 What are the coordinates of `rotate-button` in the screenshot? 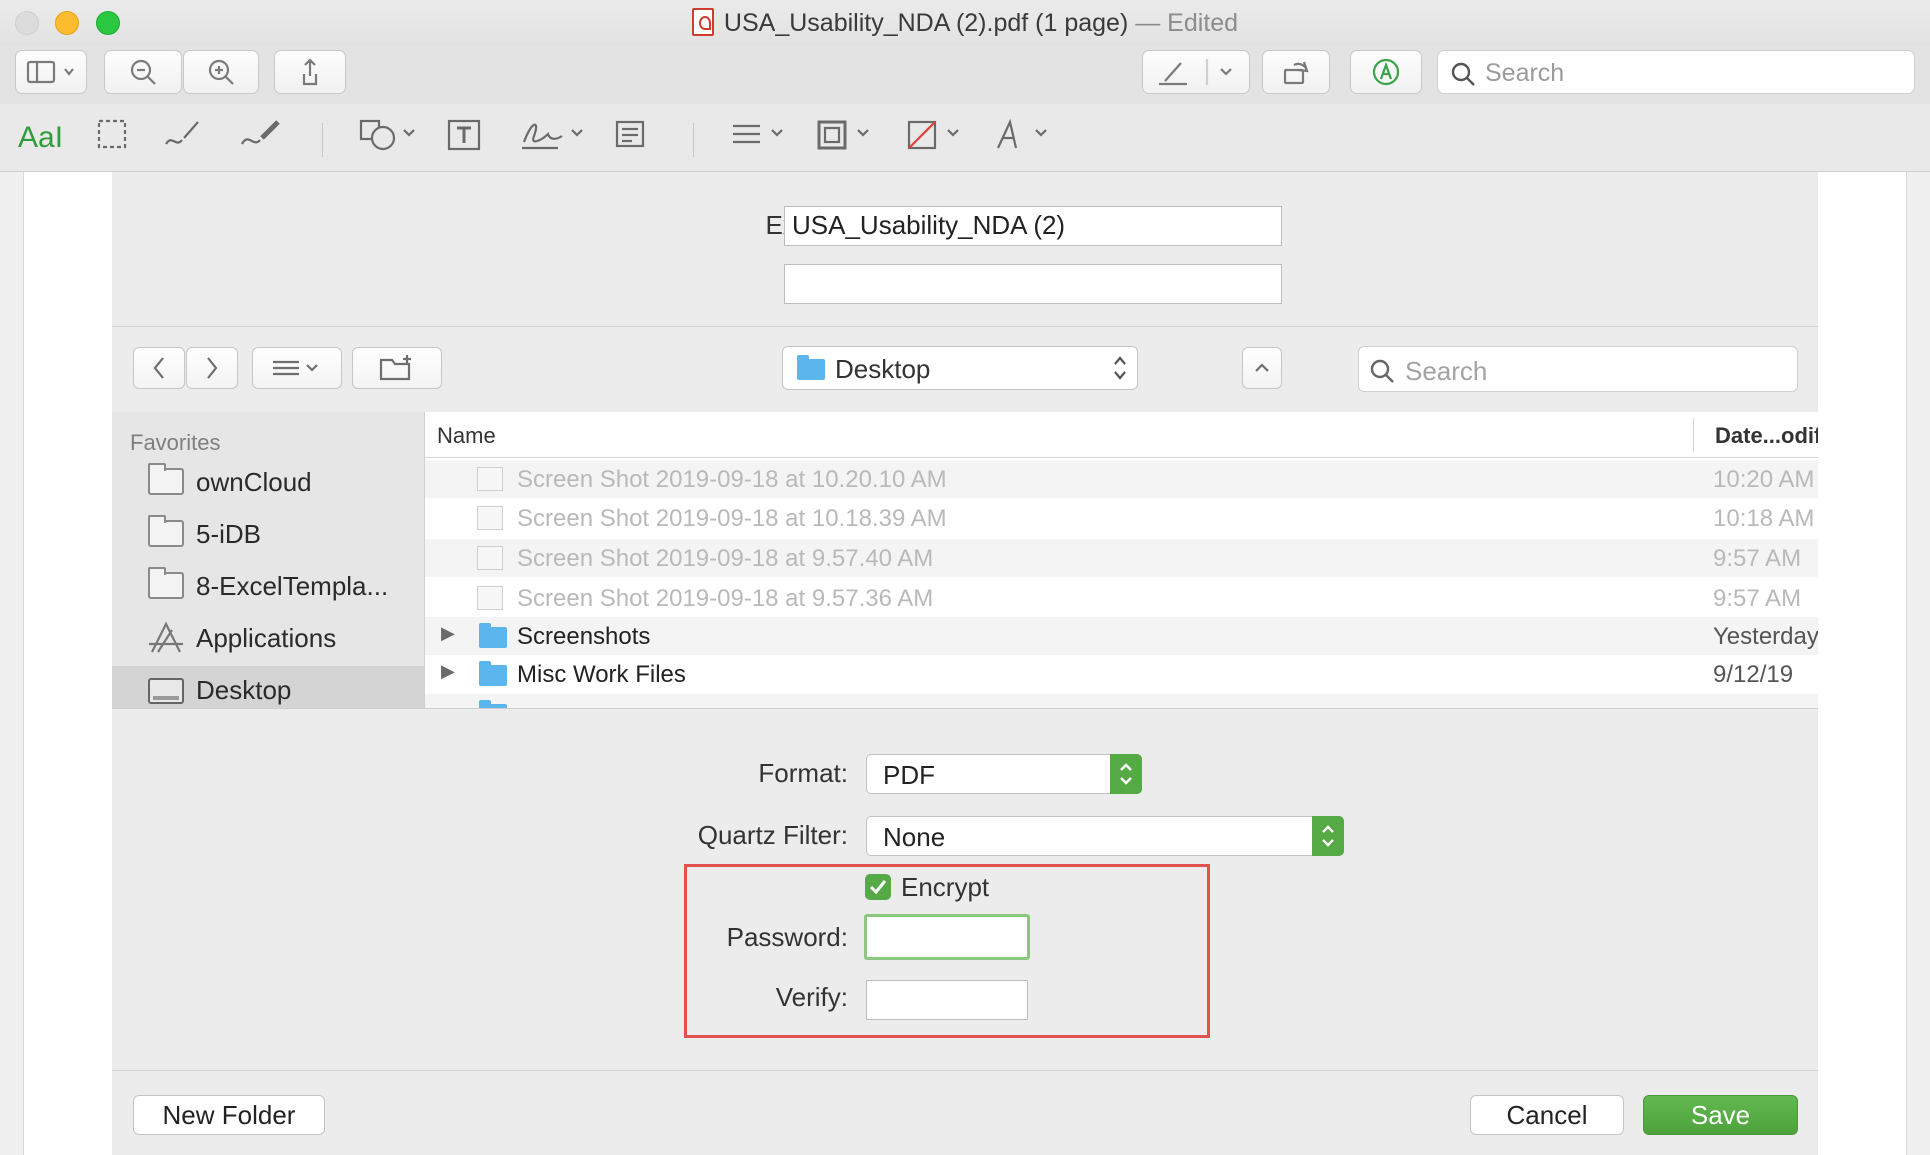 It's located at (1296, 72).